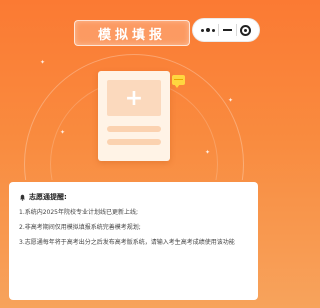  Describe the element at coordinates (79, 212) in the screenshot. I see `notice-item: 1.系统内2025年院校专业计划线已更新上线;` at that location.